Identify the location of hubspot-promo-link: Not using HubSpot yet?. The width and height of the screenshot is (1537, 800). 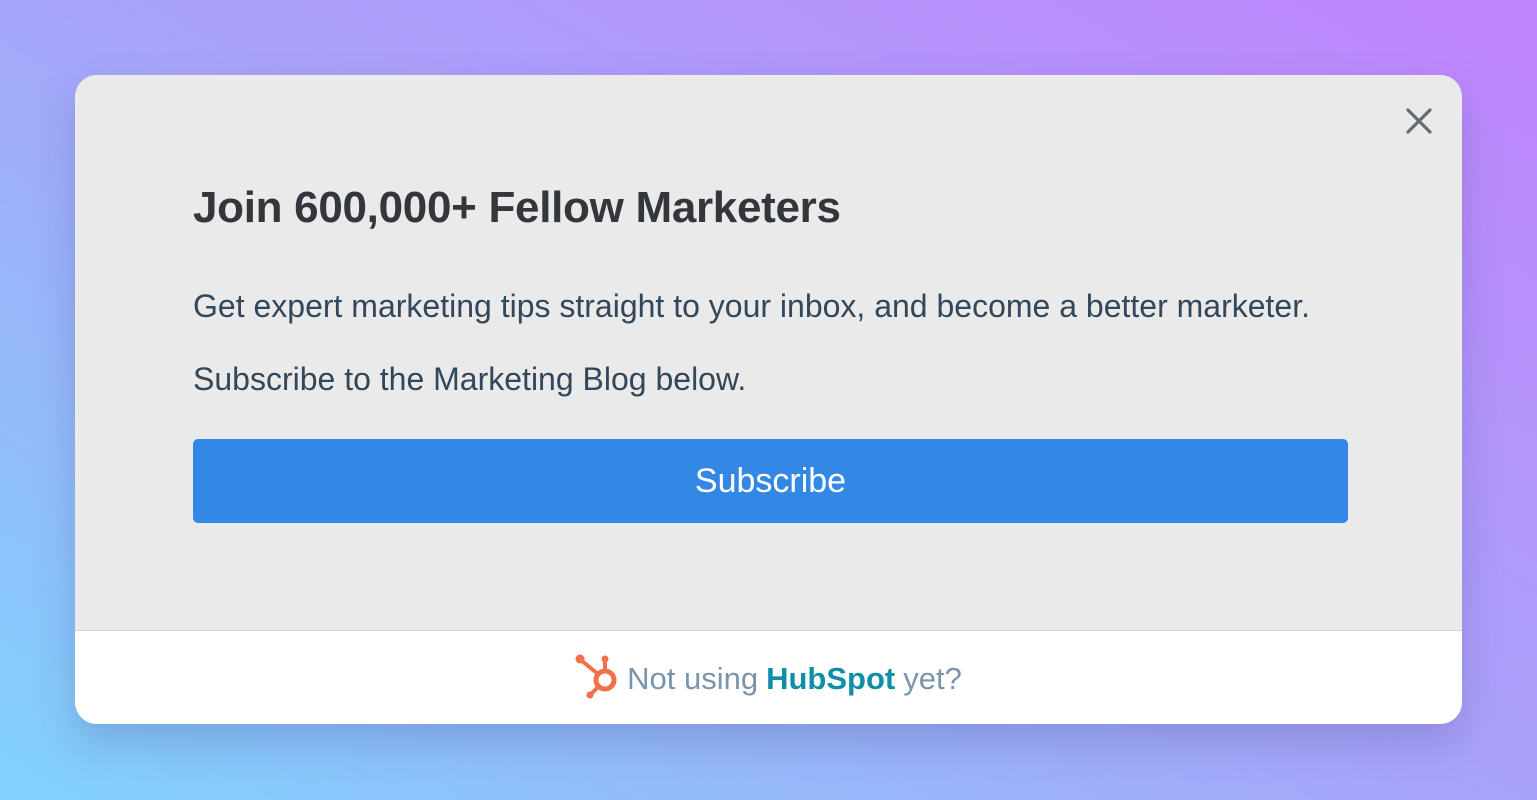
(768, 679).